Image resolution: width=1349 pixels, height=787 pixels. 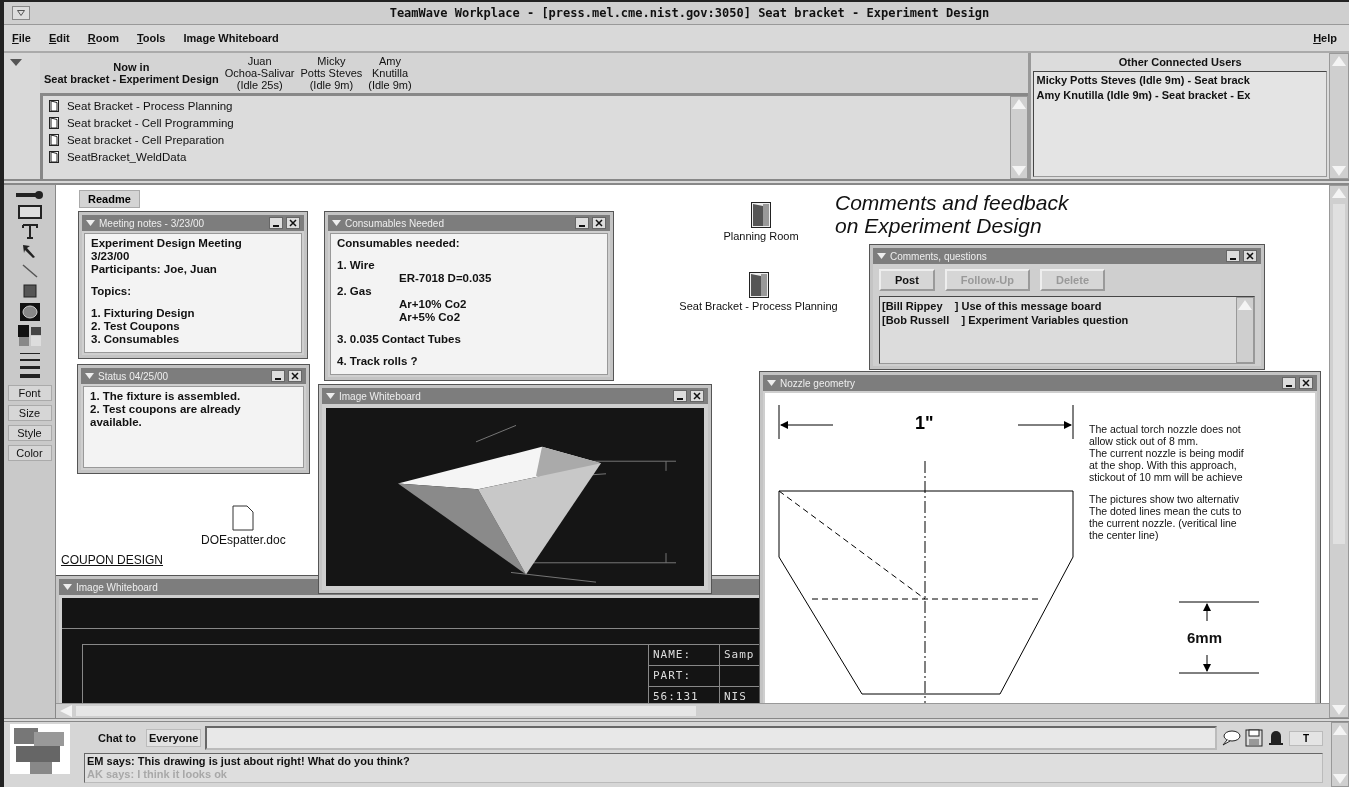 What do you see at coordinates (243, 540) in the screenshot?
I see `document-label: DOEspatter.doc` at bounding box center [243, 540].